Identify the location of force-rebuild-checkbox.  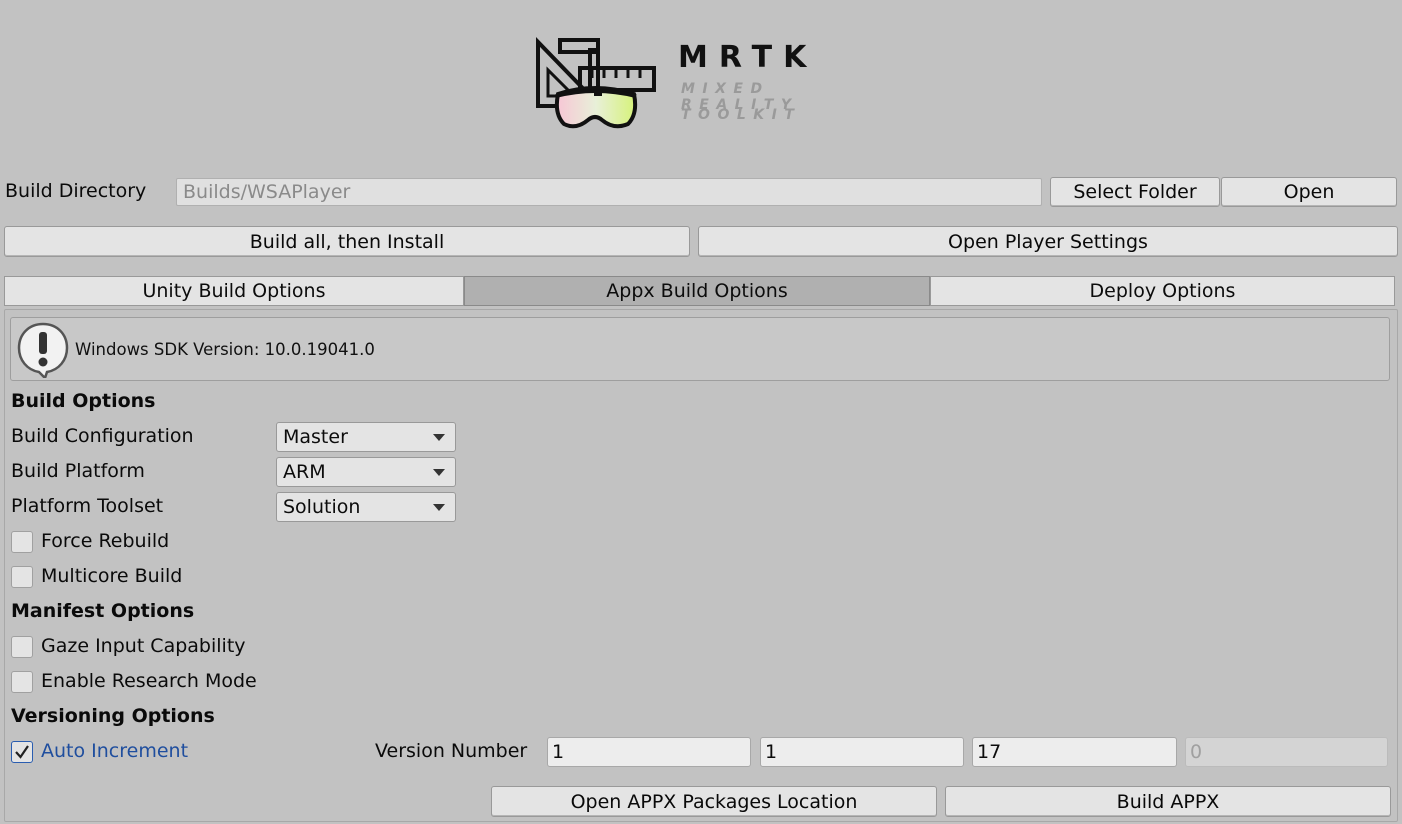
(22, 542).